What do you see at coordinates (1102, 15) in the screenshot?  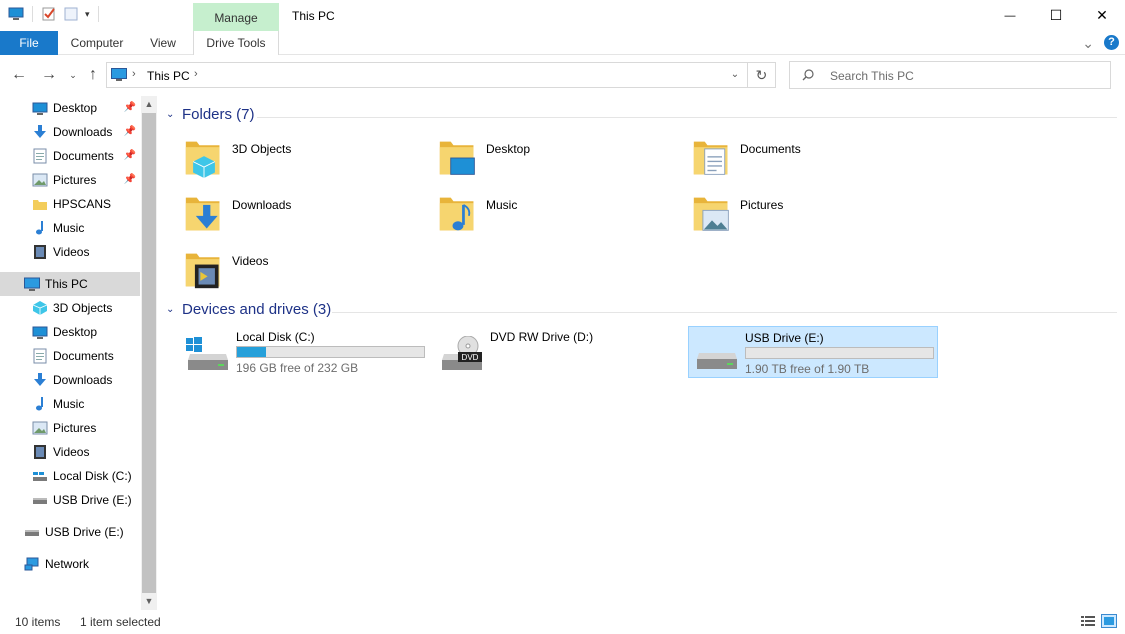 I see `close-button: ✕` at bounding box center [1102, 15].